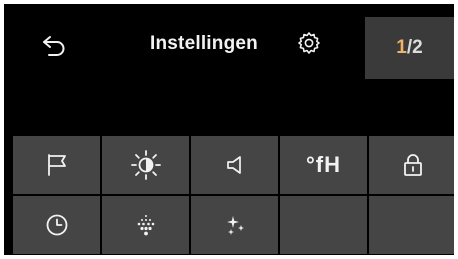 The image size is (458, 259). Describe the element at coordinates (417, 47) in the screenshot. I see `page-total: 2` at that location.